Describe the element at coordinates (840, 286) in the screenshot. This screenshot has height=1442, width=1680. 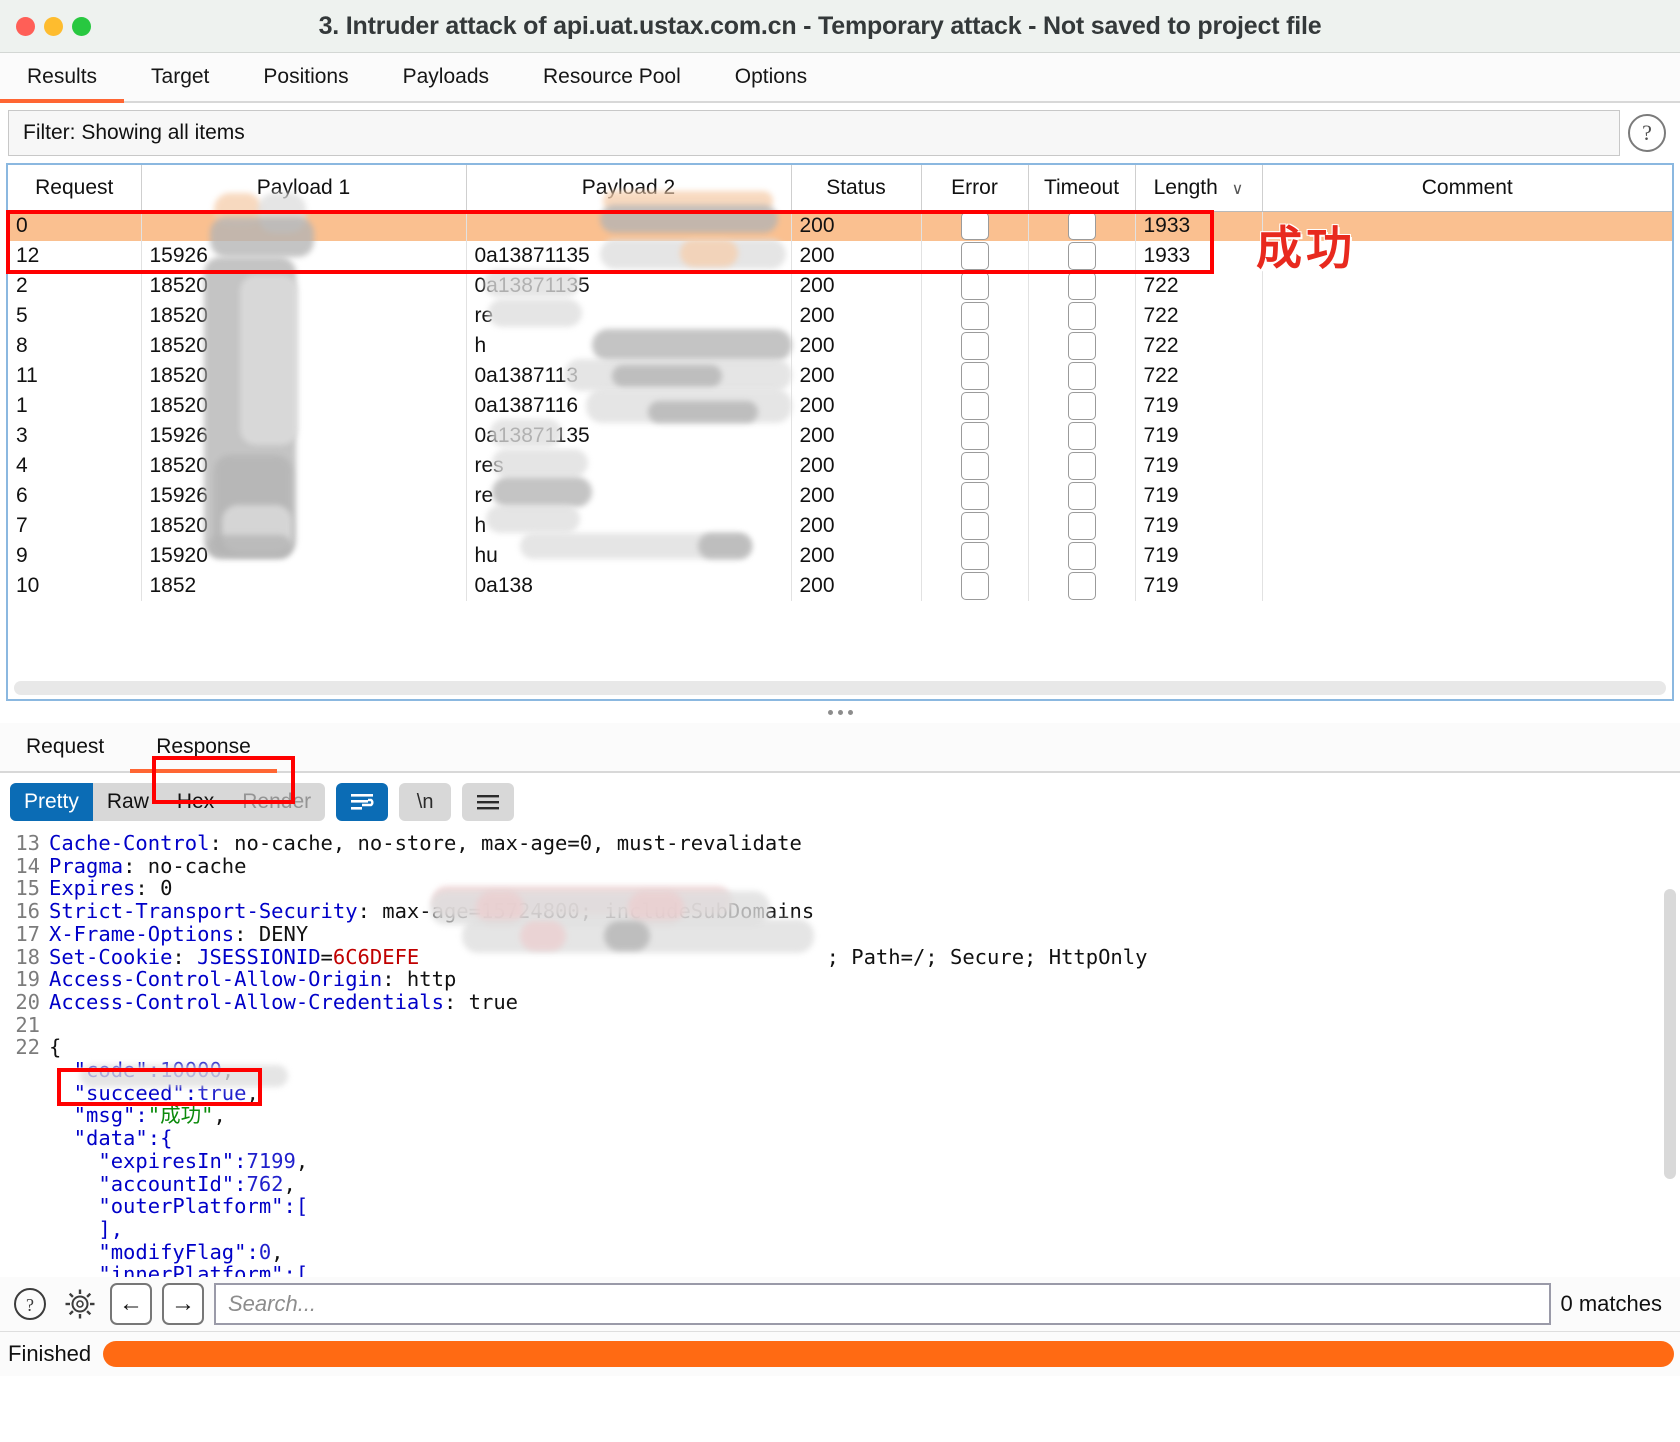
I see `table-row: 2 18520 0a13871135 200 722` at that location.